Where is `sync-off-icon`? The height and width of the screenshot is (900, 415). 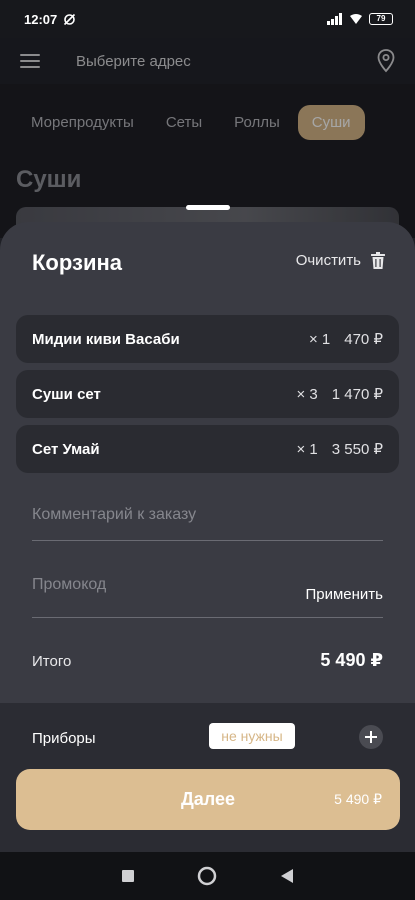 sync-off-icon is located at coordinates (70, 19).